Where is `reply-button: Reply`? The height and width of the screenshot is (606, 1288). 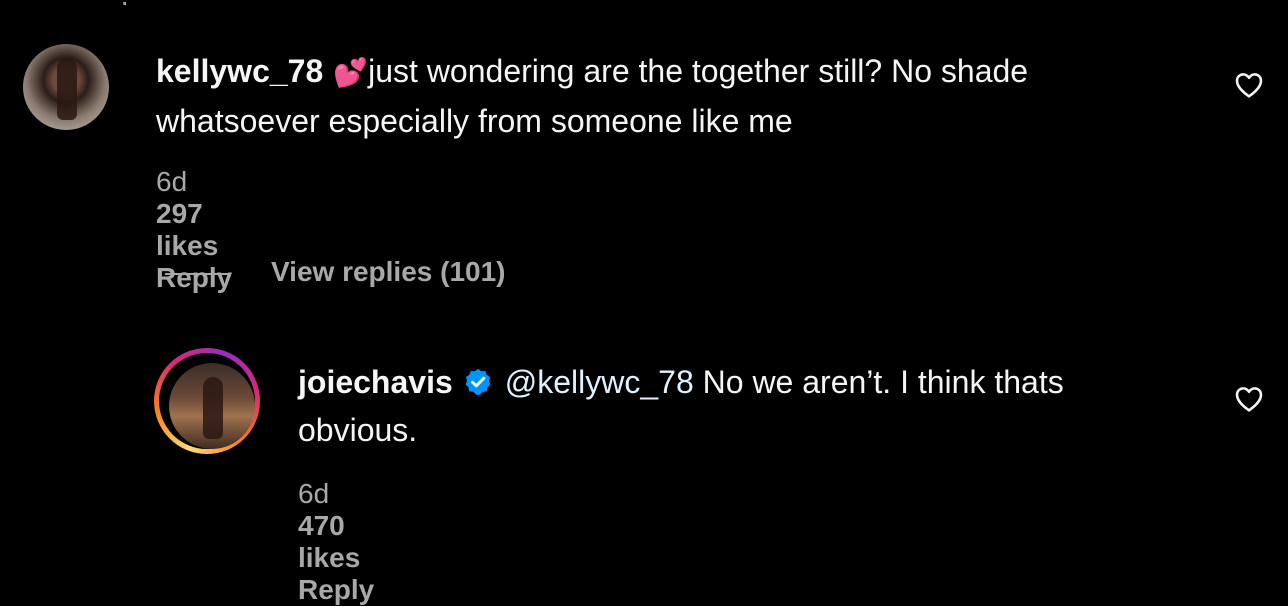
reply-button: Reply is located at coordinates (336, 590).